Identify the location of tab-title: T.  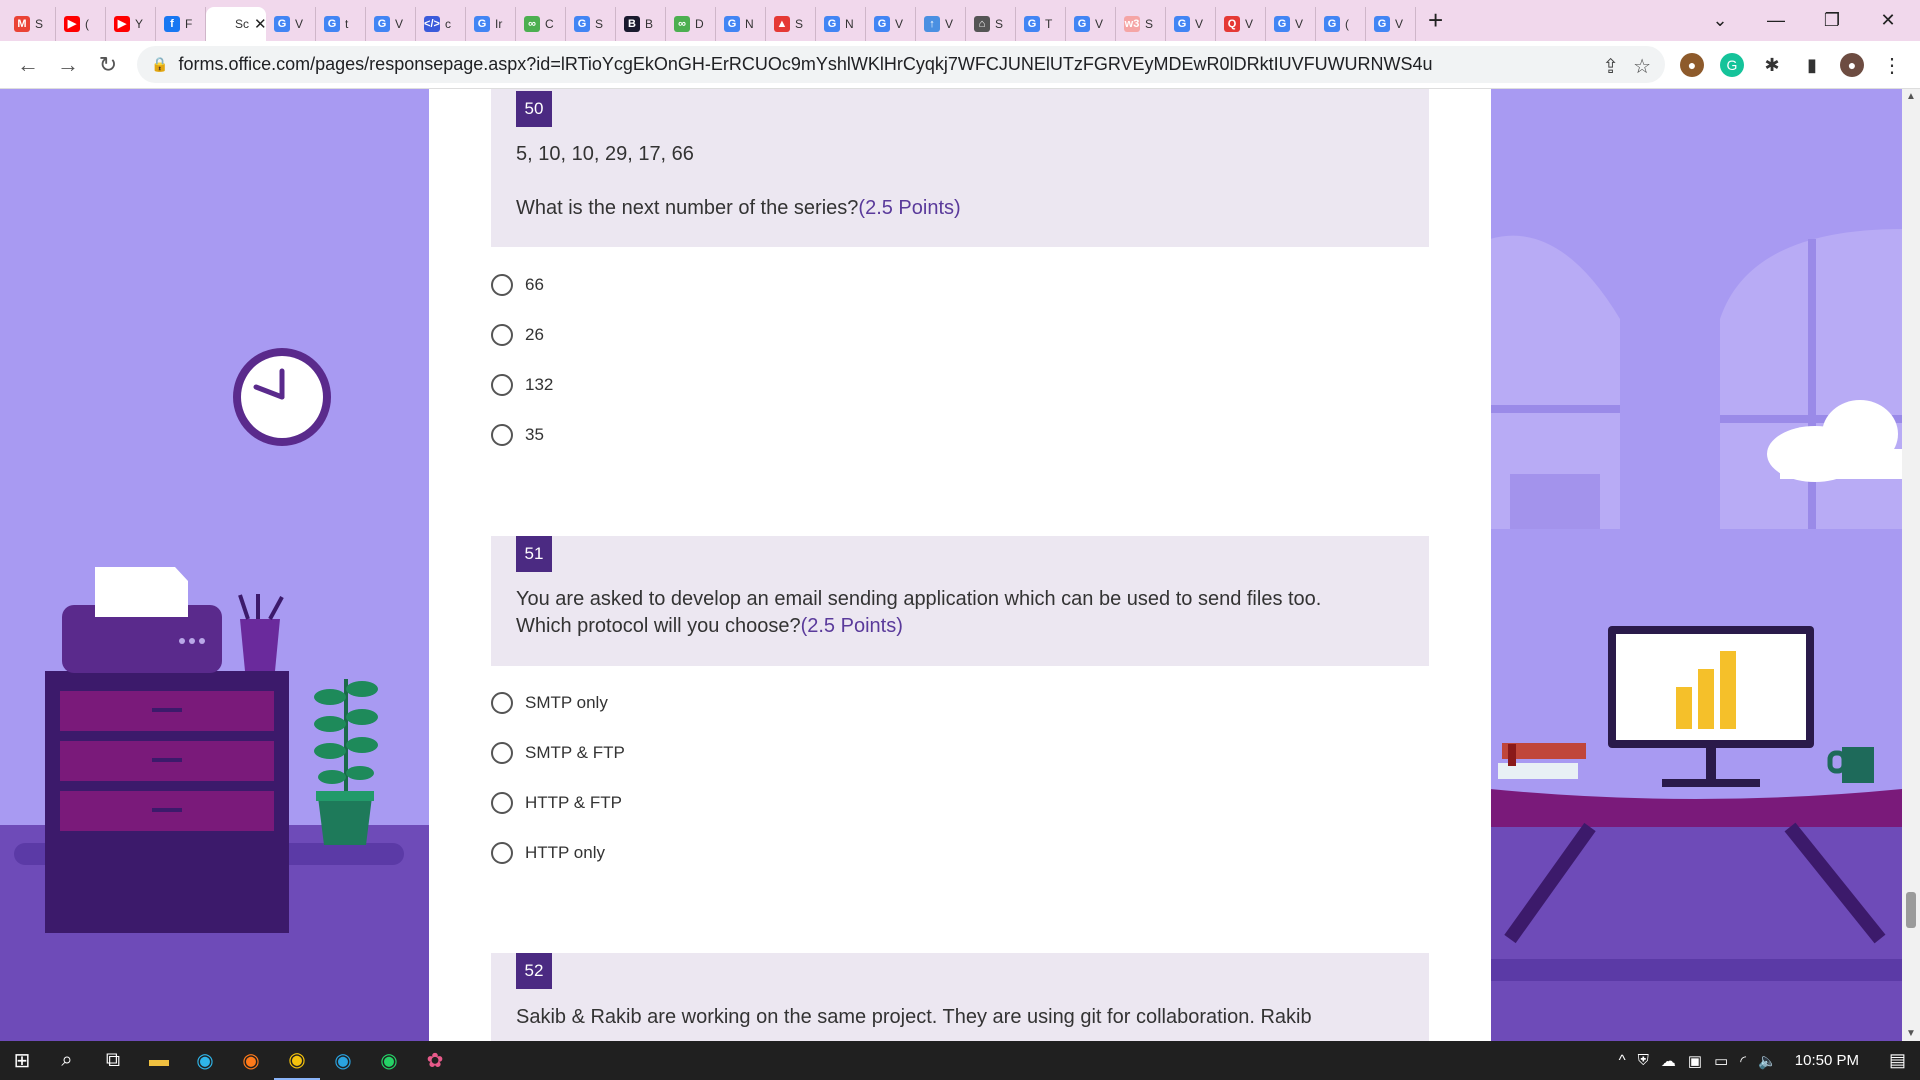
(1049, 23).